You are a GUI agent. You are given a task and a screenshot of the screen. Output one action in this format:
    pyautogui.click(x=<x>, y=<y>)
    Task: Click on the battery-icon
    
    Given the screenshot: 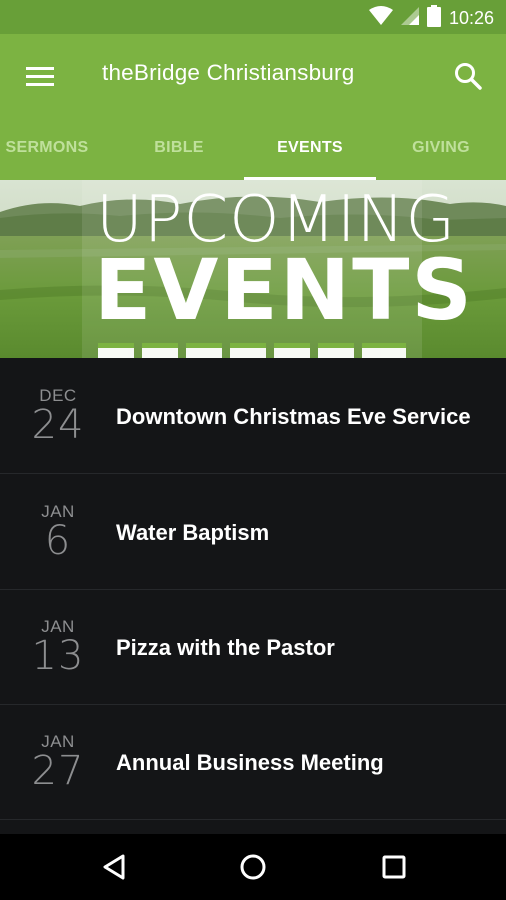 What is the action you would take?
    pyautogui.click(x=433, y=18)
    